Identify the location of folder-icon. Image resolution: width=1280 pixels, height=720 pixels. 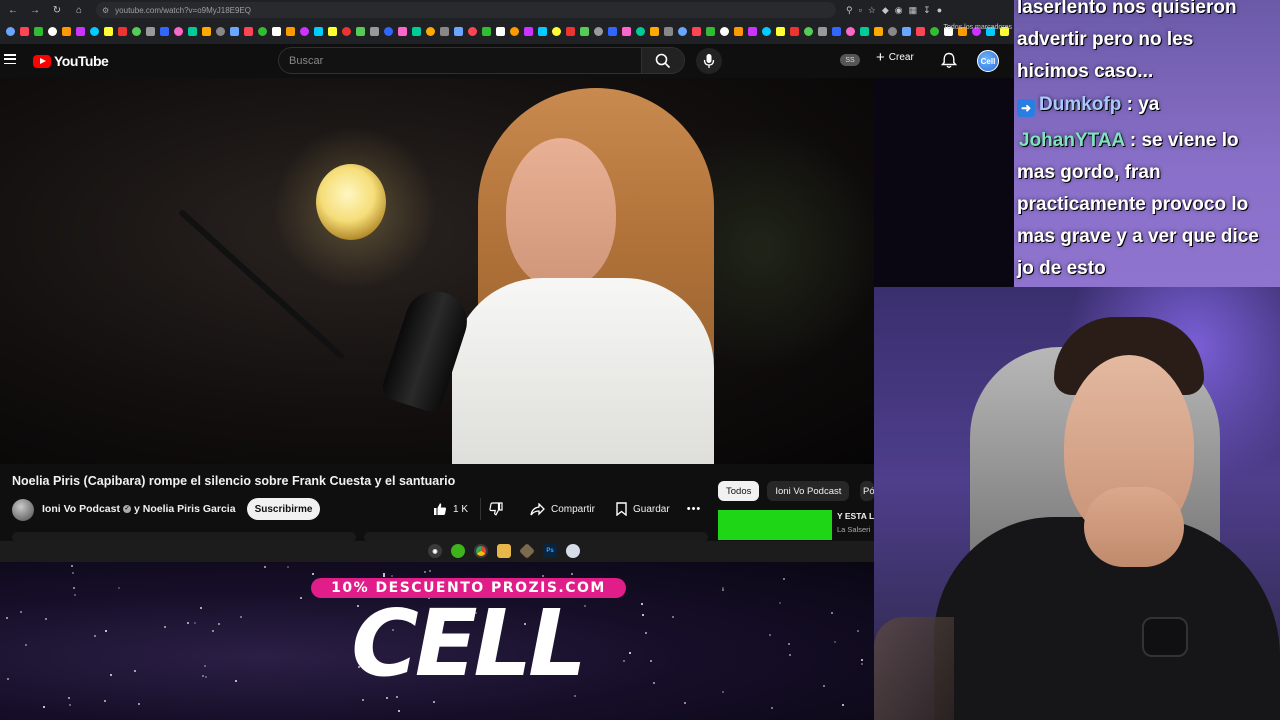
(504, 551).